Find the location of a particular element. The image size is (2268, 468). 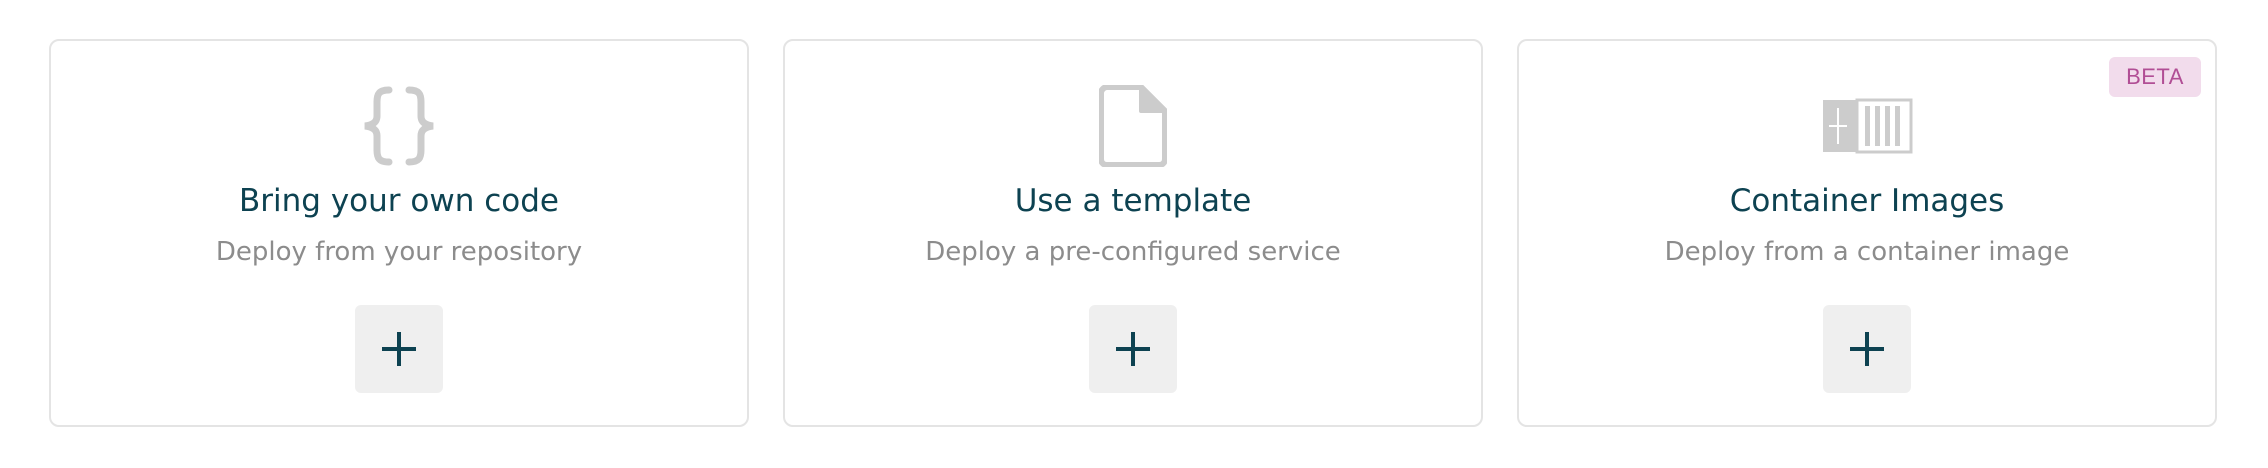

card-title: Container Images is located at coordinates (1867, 201).